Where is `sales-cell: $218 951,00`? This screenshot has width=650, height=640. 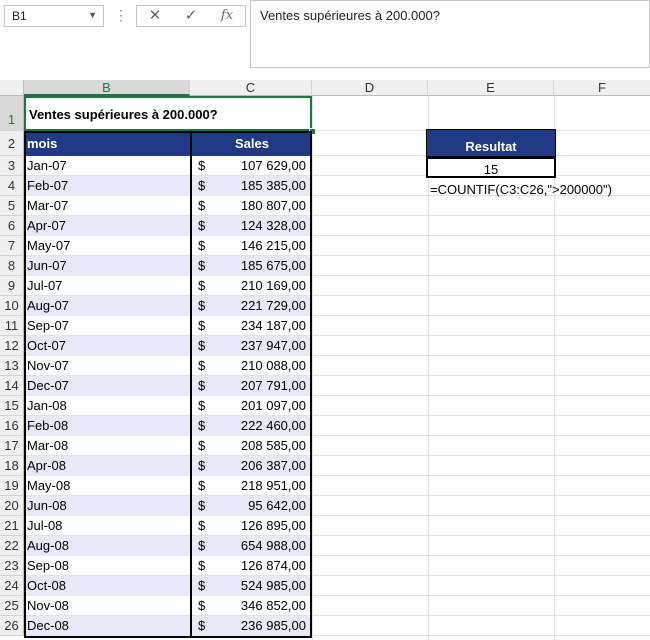 sales-cell: $218 951,00 is located at coordinates (251, 486).